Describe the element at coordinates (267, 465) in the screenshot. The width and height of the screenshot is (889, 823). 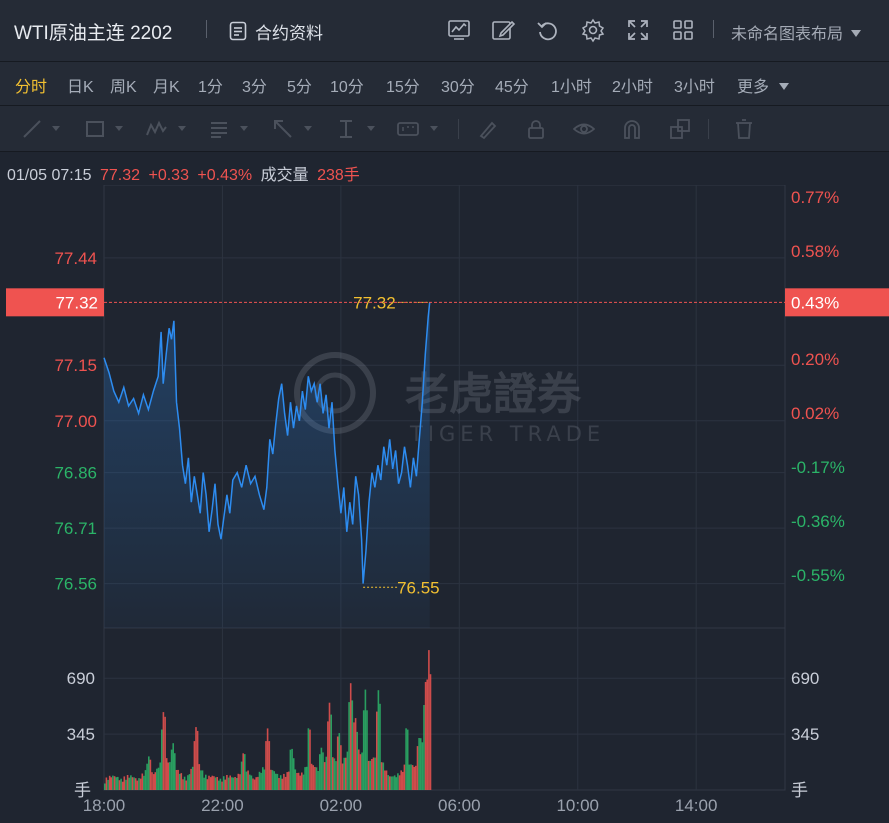
I see `price-area-fill` at that location.